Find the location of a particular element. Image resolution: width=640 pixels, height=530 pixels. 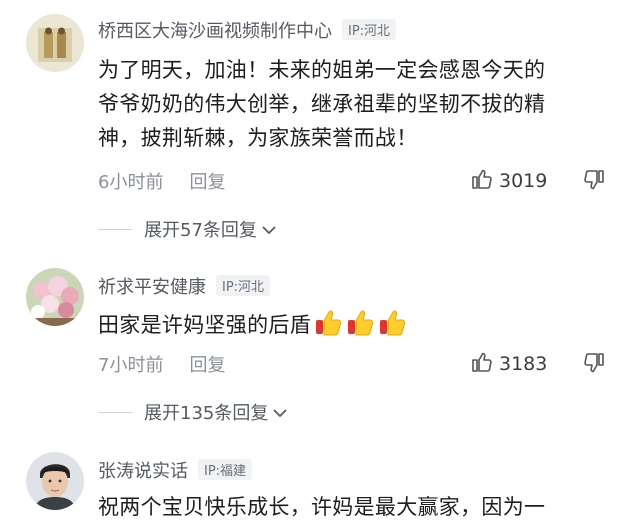

comment-meta: 7小时前 回复 is located at coordinates (161, 364).